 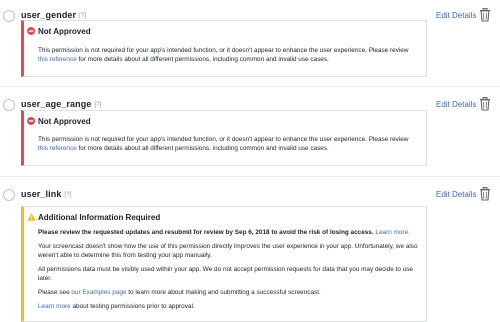 What do you see at coordinates (250, 193) in the screenshot?
I see `permission-header: user_link [?] Edit Details` at bounding box center [250, 193].